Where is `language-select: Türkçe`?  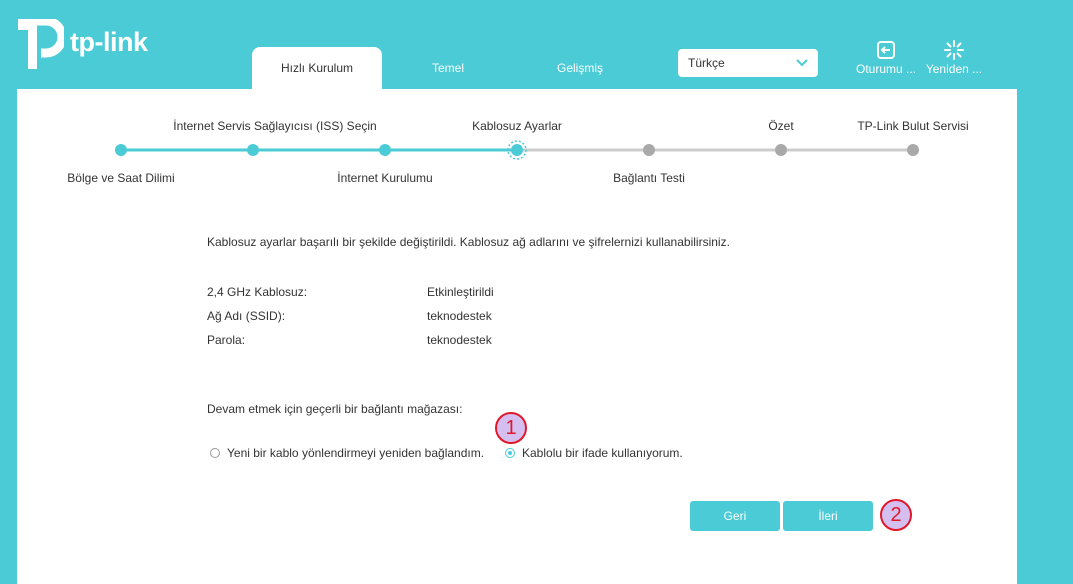 language-select: Türkçe is located at coordinates (748, 63).